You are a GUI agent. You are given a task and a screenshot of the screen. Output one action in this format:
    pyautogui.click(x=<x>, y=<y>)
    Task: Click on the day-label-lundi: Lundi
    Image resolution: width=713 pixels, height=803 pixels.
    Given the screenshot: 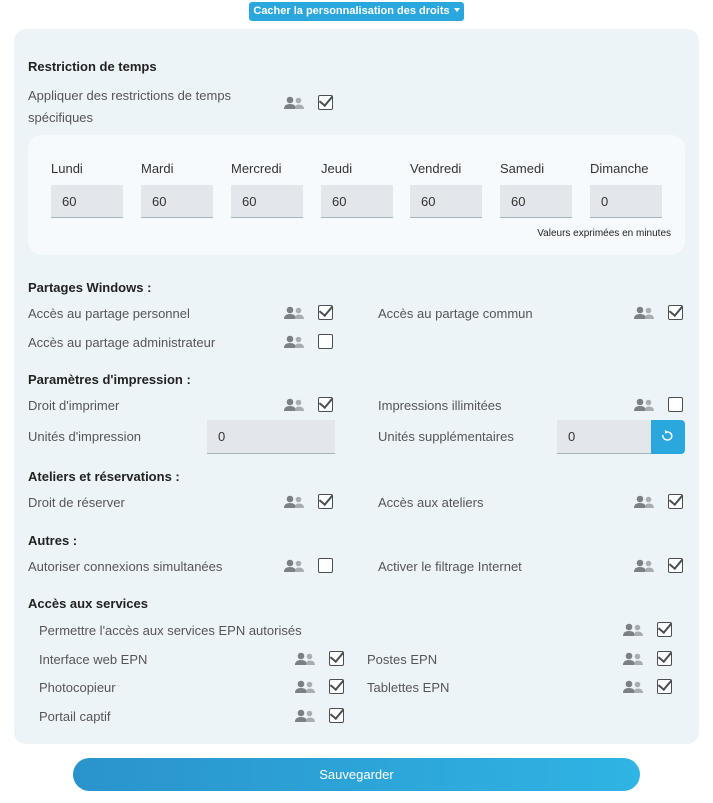 What is the action you would take?
    pyautogui.click(x=67, y=168)
    